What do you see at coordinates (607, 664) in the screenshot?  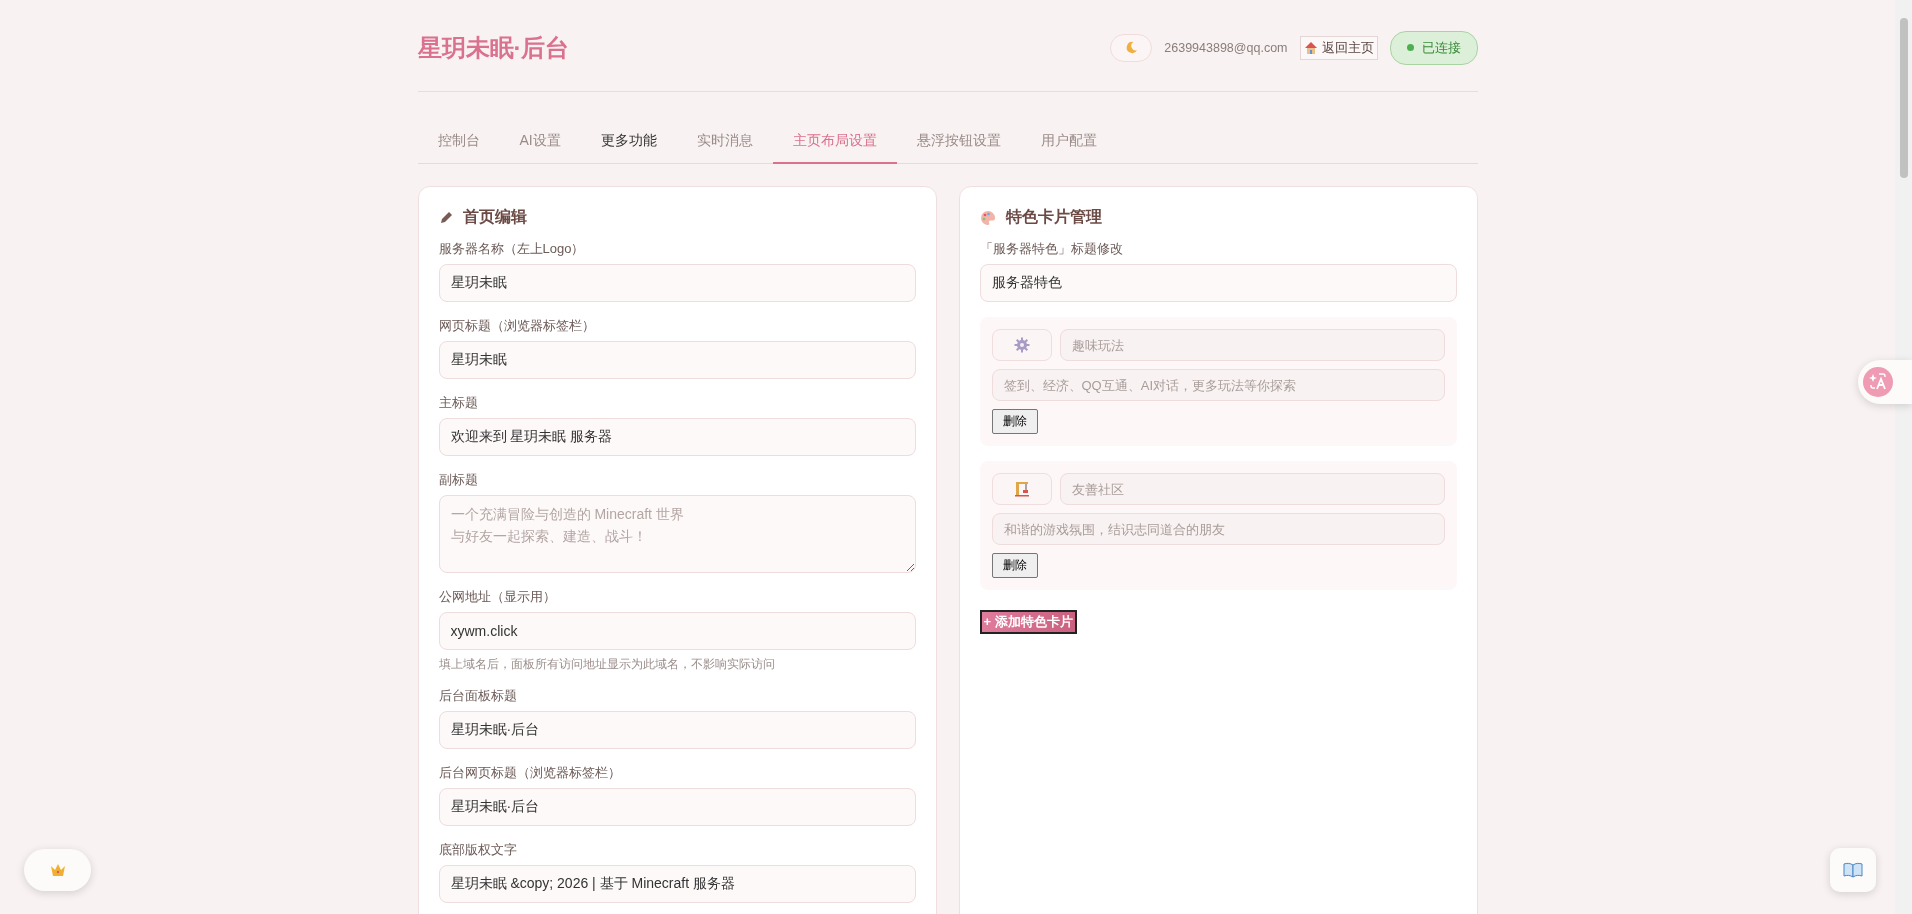 I see `field-hint: 填上域名后，面板所有访问地址显示为此域名，不影响实际访问` at bounding box center [607, 664].